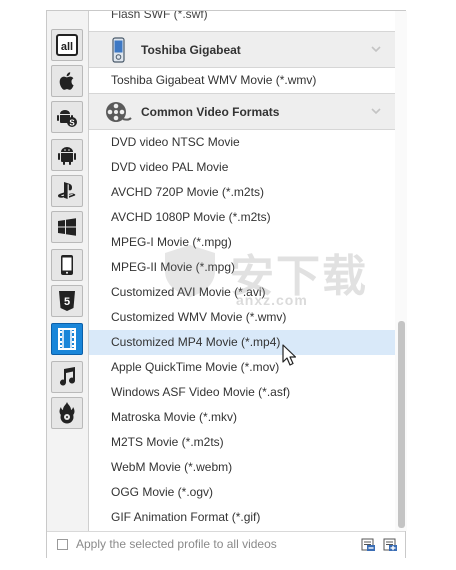 This screenshot has height=570, width=456. I want to click on group-title-toshiba: Toshiba Gigabeat, so click(191, 50).